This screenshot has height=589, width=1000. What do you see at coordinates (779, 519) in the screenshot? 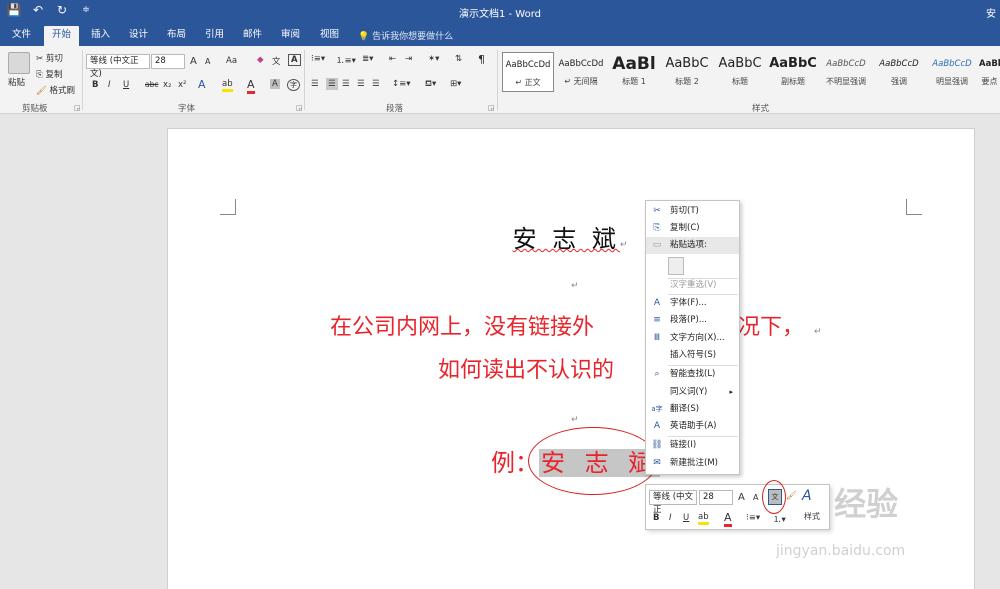
I see `mini-numbering-icon: ⒈▾` at bounding box center [779, 519].